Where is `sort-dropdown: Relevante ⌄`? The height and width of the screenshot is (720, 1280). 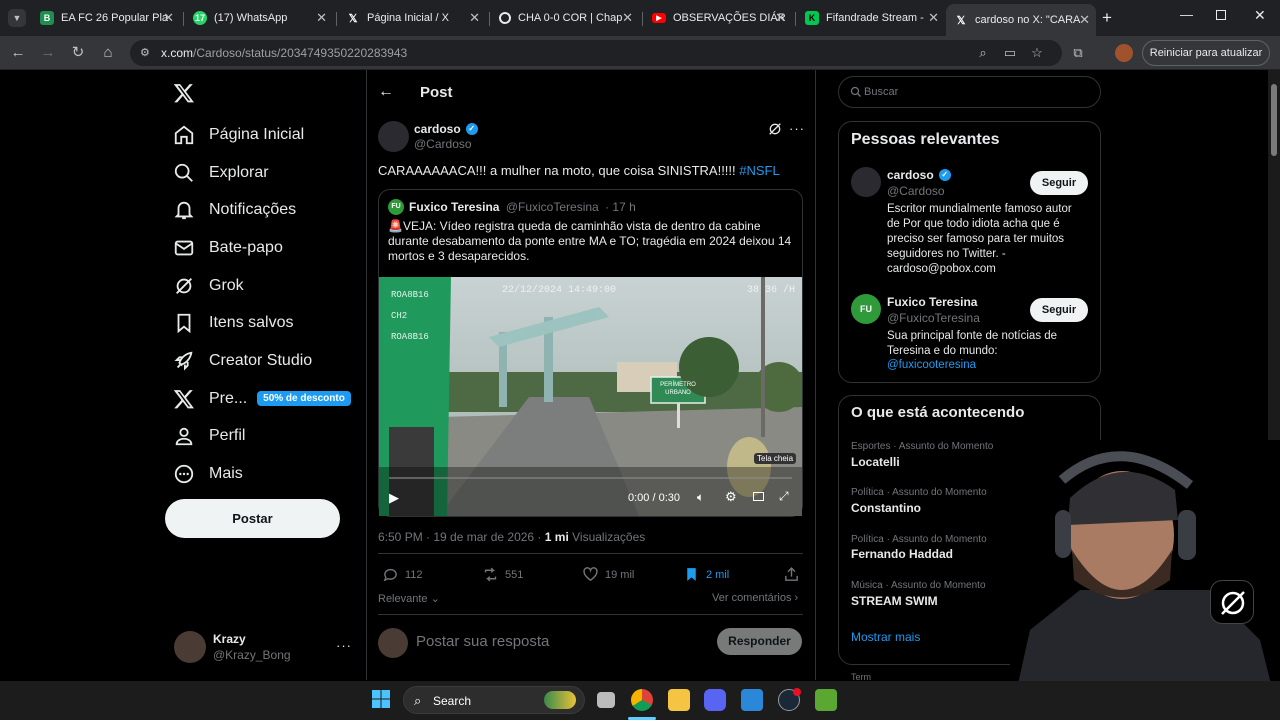
sort-dropdown: Relevante ⌄ is located at coordinates (409, 598).